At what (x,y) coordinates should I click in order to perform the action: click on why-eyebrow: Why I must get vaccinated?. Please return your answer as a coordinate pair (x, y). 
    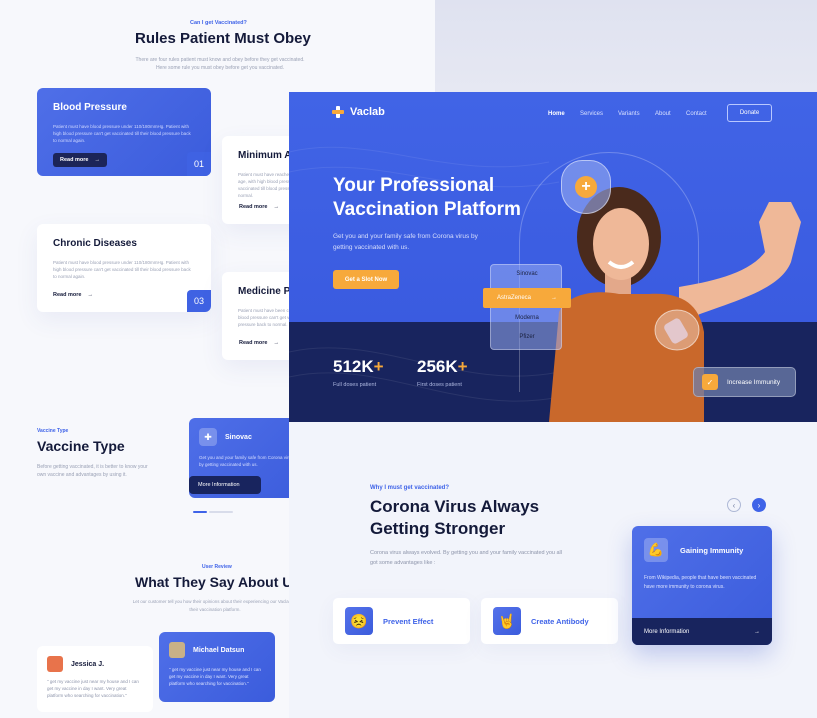
    Looking at the image, I should click on (410, 488).